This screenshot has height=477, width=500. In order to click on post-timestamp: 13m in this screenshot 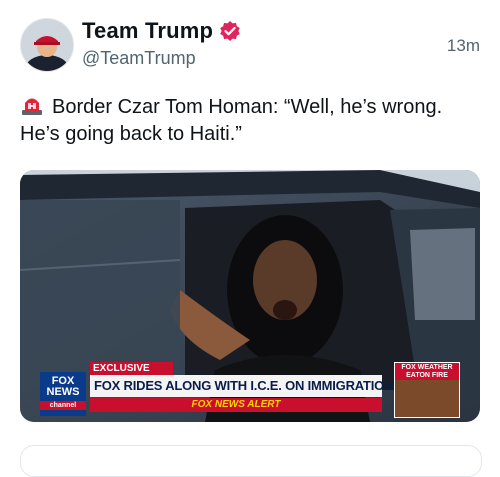, I will do `click(463, 46)`.